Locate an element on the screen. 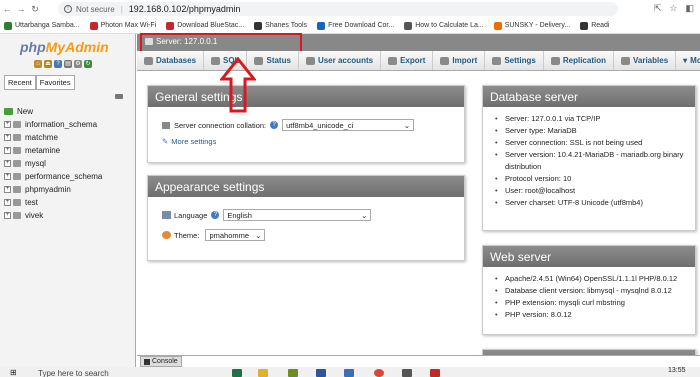 Image resolution: width=700 pixels, height=377 pixels. windows-start-icon: ⊞ is located at coordinates (13, 372).